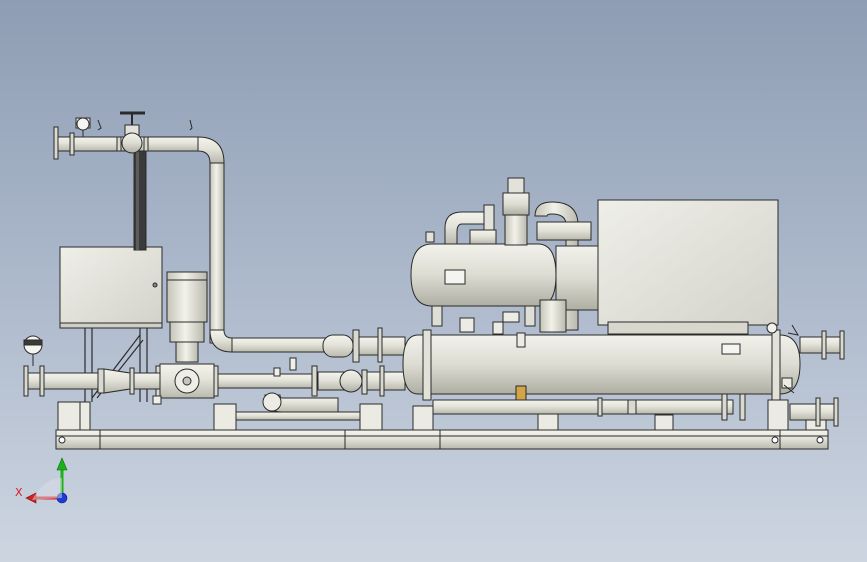  Describe the element at coordinates (364, 345) in the screenshot. I see `upper-process-line` at that location.